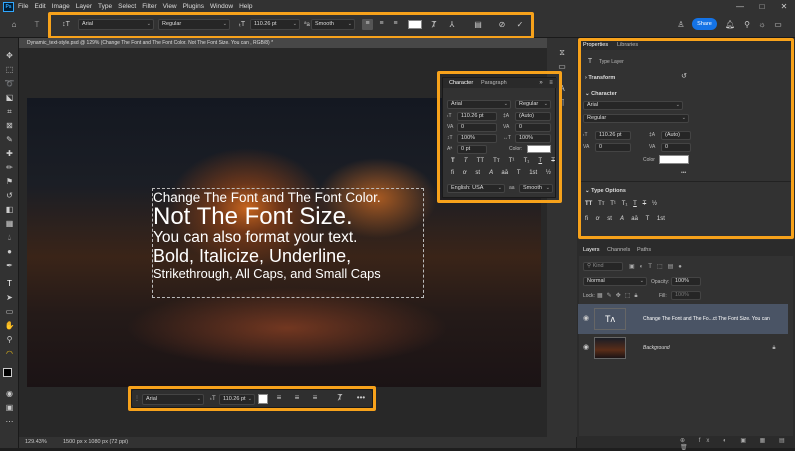  What do you see at coordinates (586, 219) in the screenshot?
I see `ligature-icon: ﬁ` at bounding box center [586, 219].